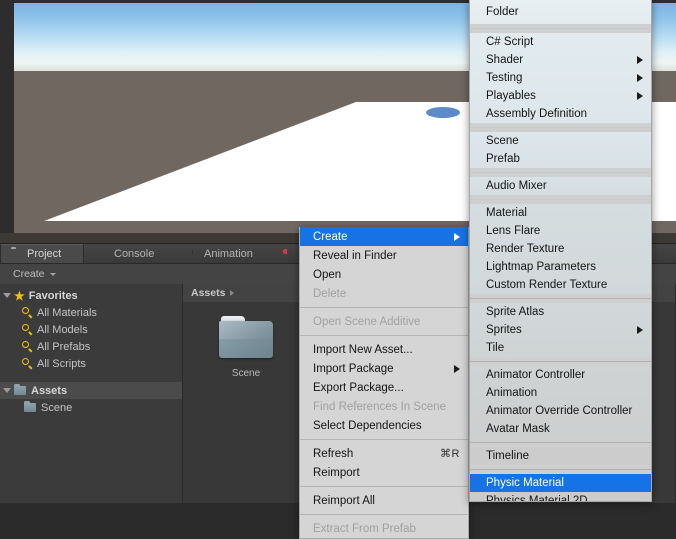 This screenshot has height=539, width=676. What do you see at coordinates (29, 274) in the screenshot?
I see `create-dropdown-label: Create` at bounding box center [29, 274].